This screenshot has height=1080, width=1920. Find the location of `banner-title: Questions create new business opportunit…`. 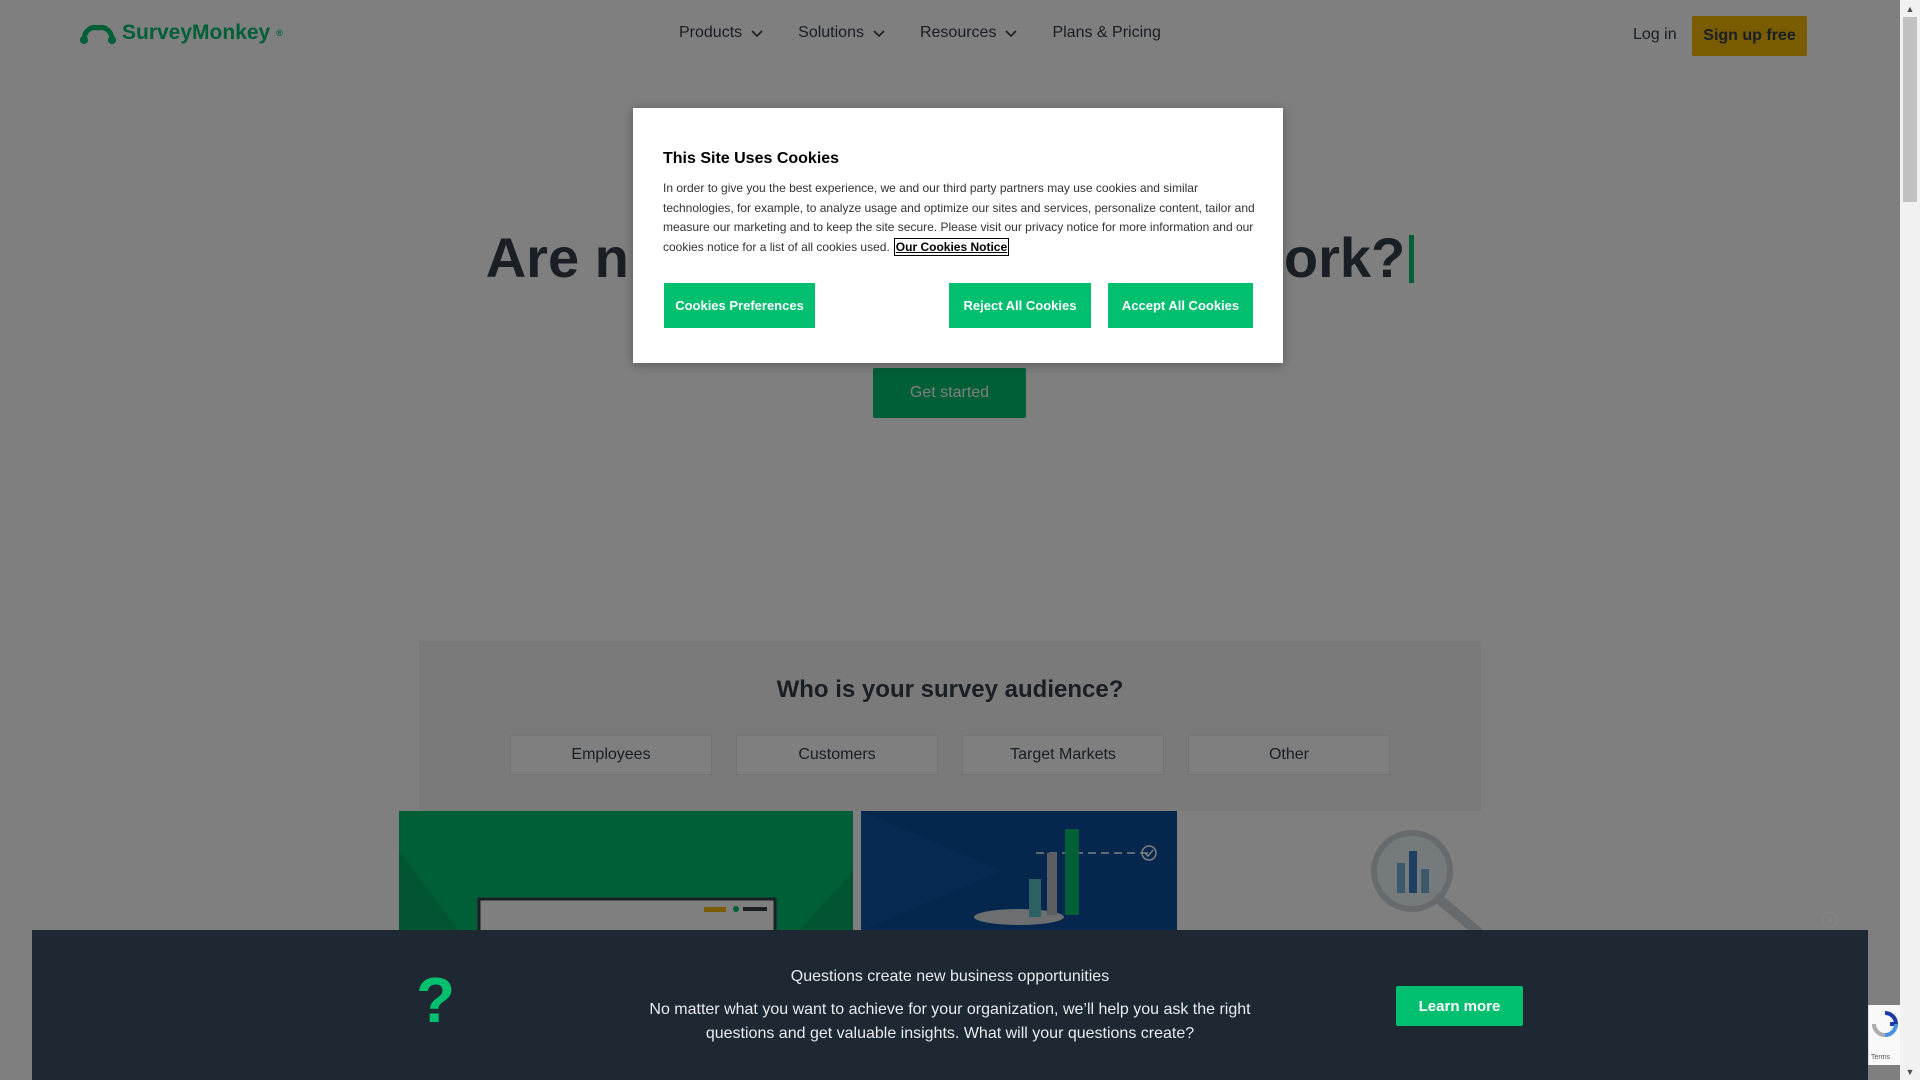

banner-title: Questions create new business opportunit… is located at coordinates (950, 976).